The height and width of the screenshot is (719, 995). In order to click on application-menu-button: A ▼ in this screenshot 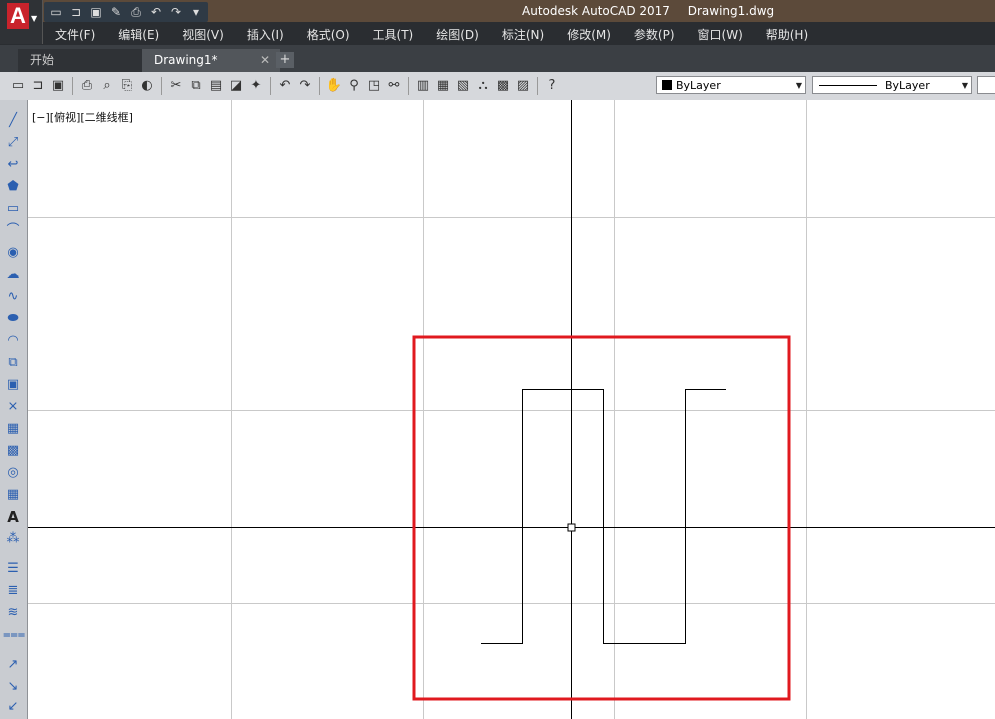, I will do `click(21, 22)`.